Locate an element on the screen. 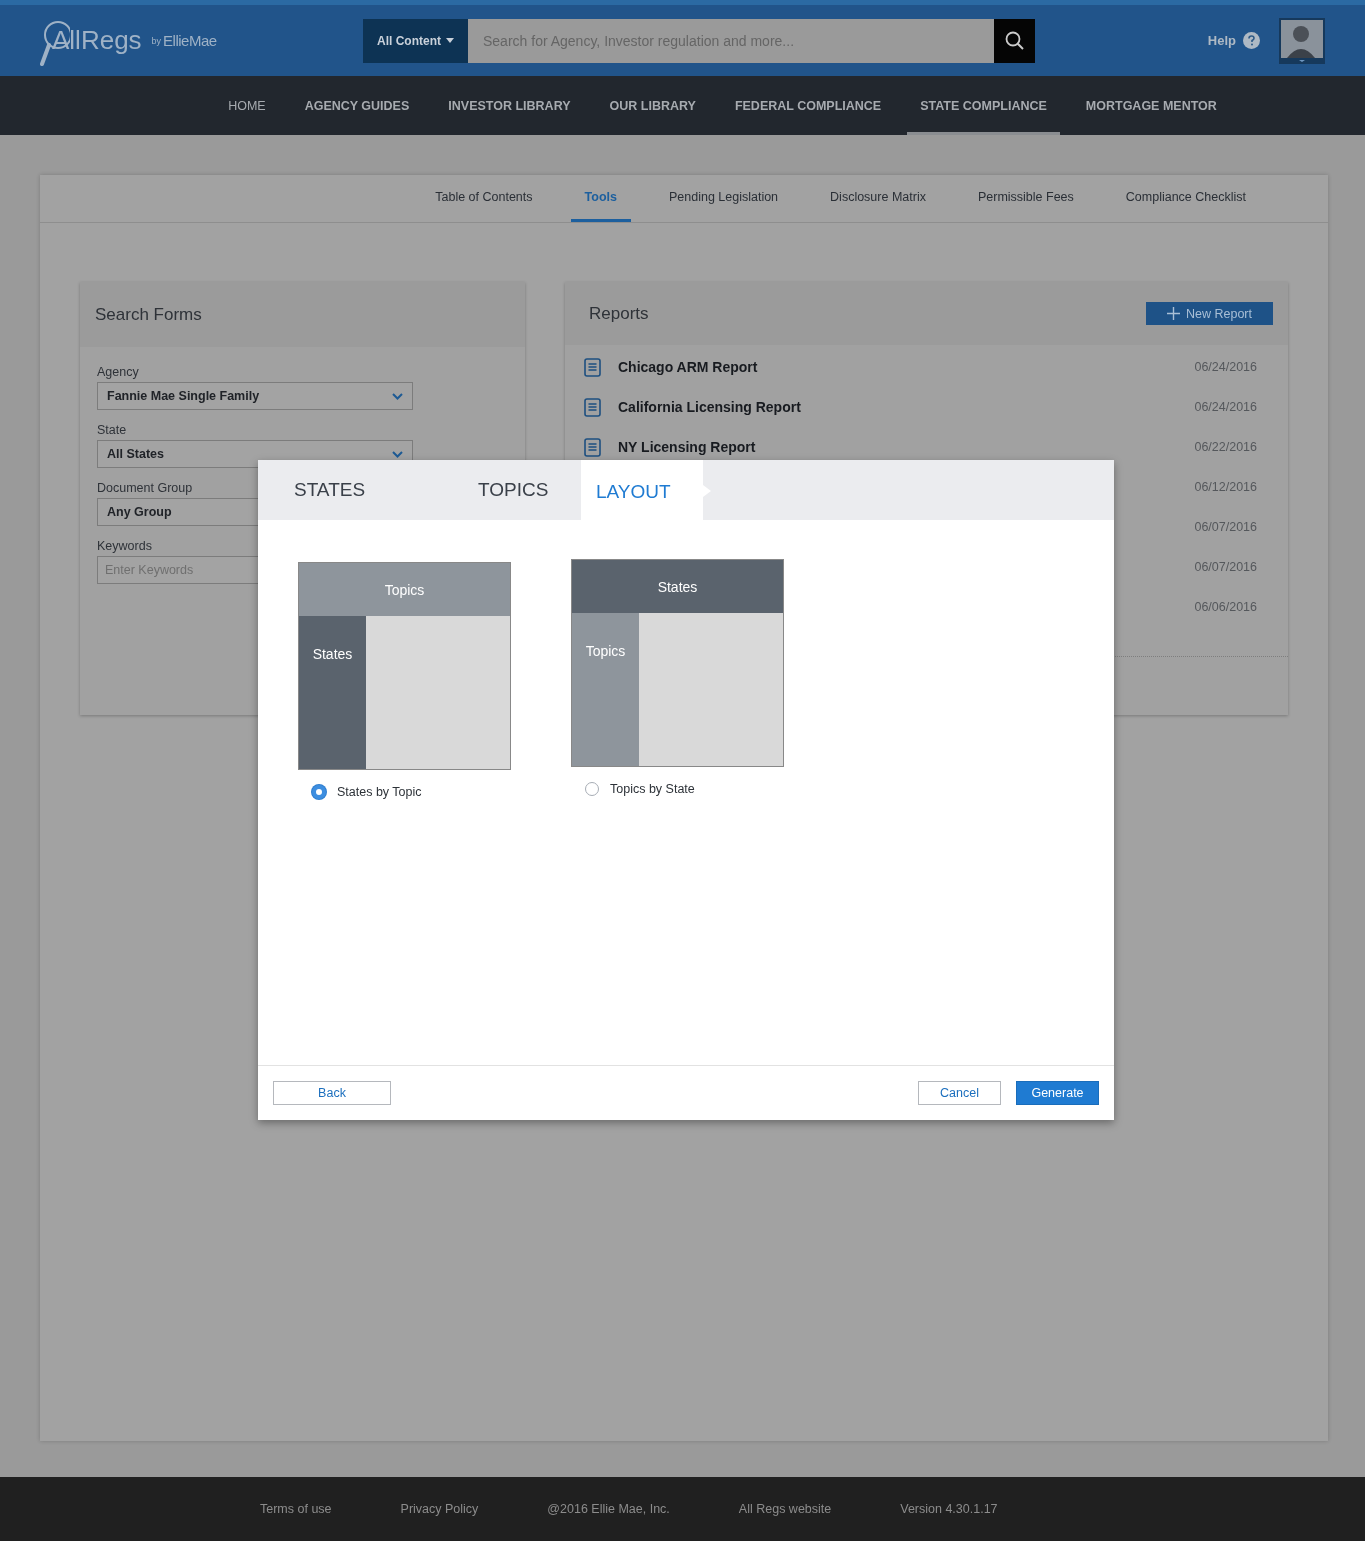 This screenshot has height=1541, width=1365. layout-diagram: Topics States is located at coordinates (404, 666).